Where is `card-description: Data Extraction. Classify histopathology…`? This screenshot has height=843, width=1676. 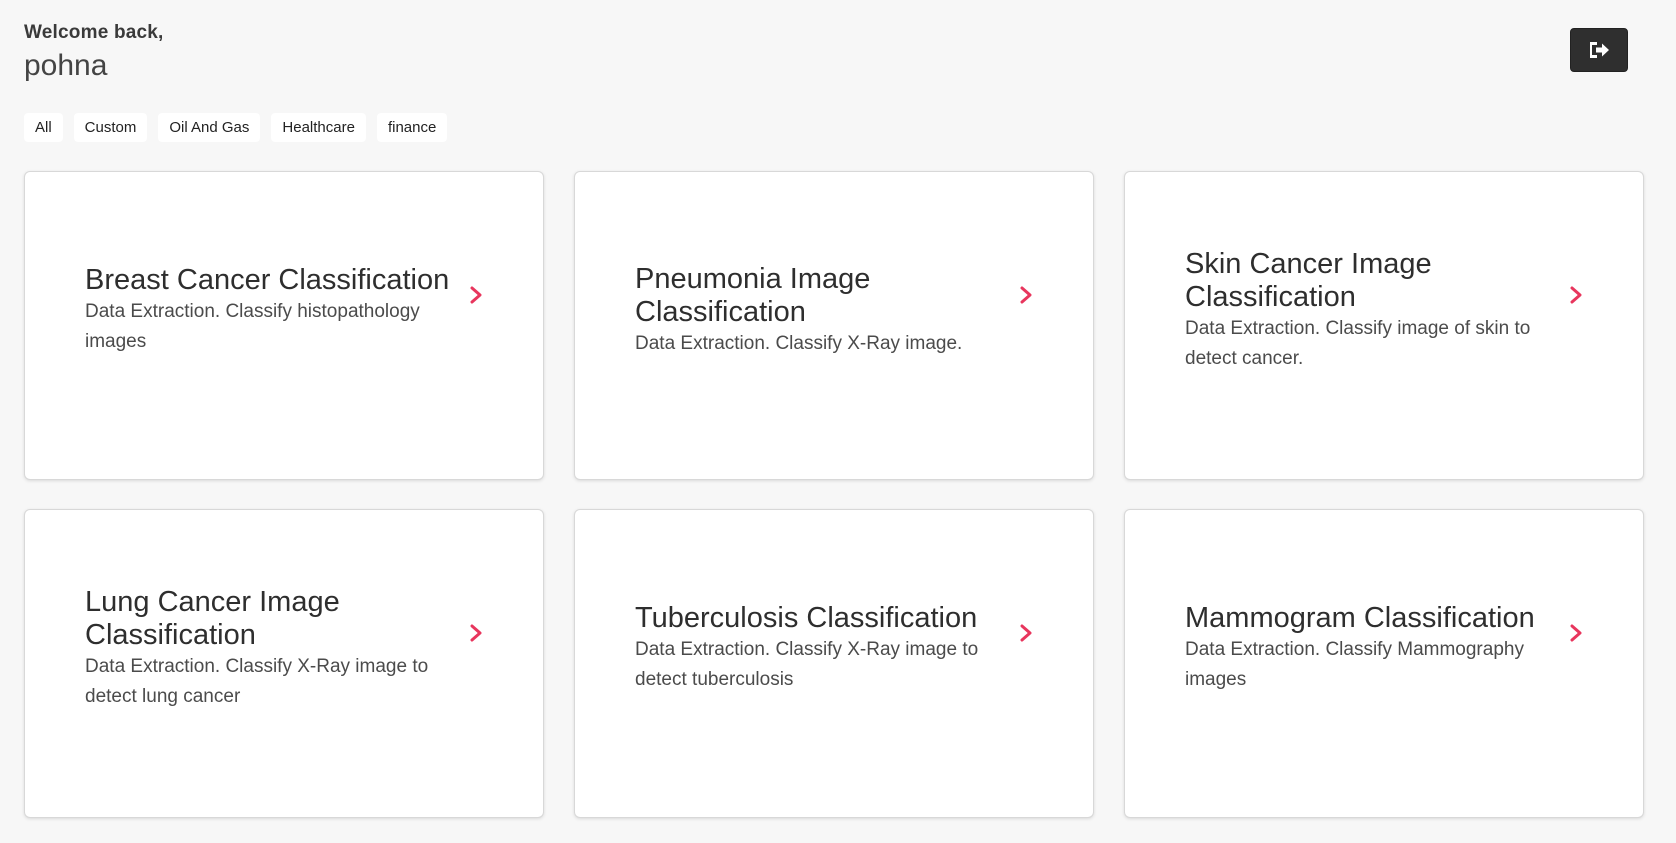 card-description: Data Extraction. Classify histopathology… is located at coordinates (252, 326).